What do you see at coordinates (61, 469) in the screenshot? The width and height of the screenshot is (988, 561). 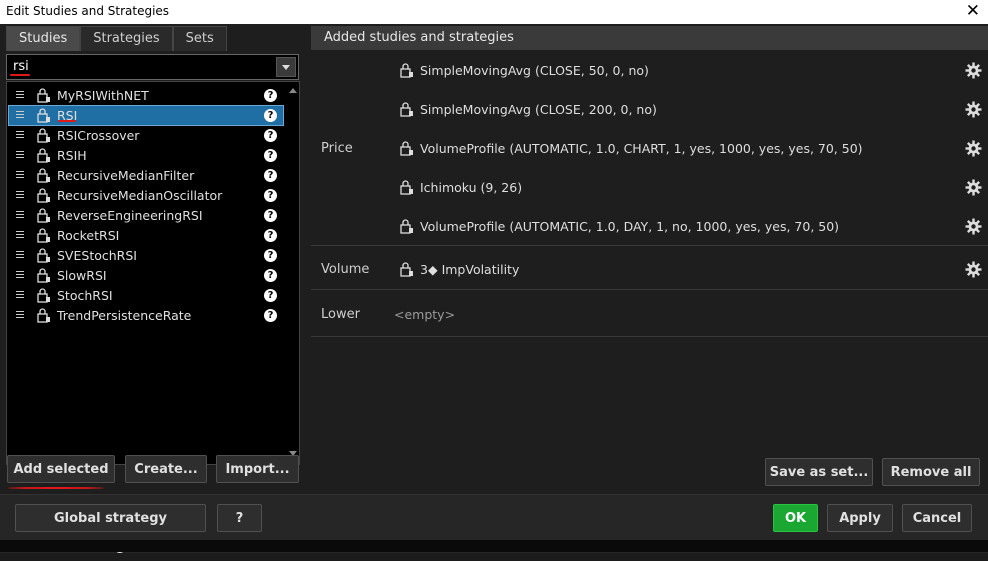 I see `add-selected-button: Add selected` at bounding box center [61, 469].